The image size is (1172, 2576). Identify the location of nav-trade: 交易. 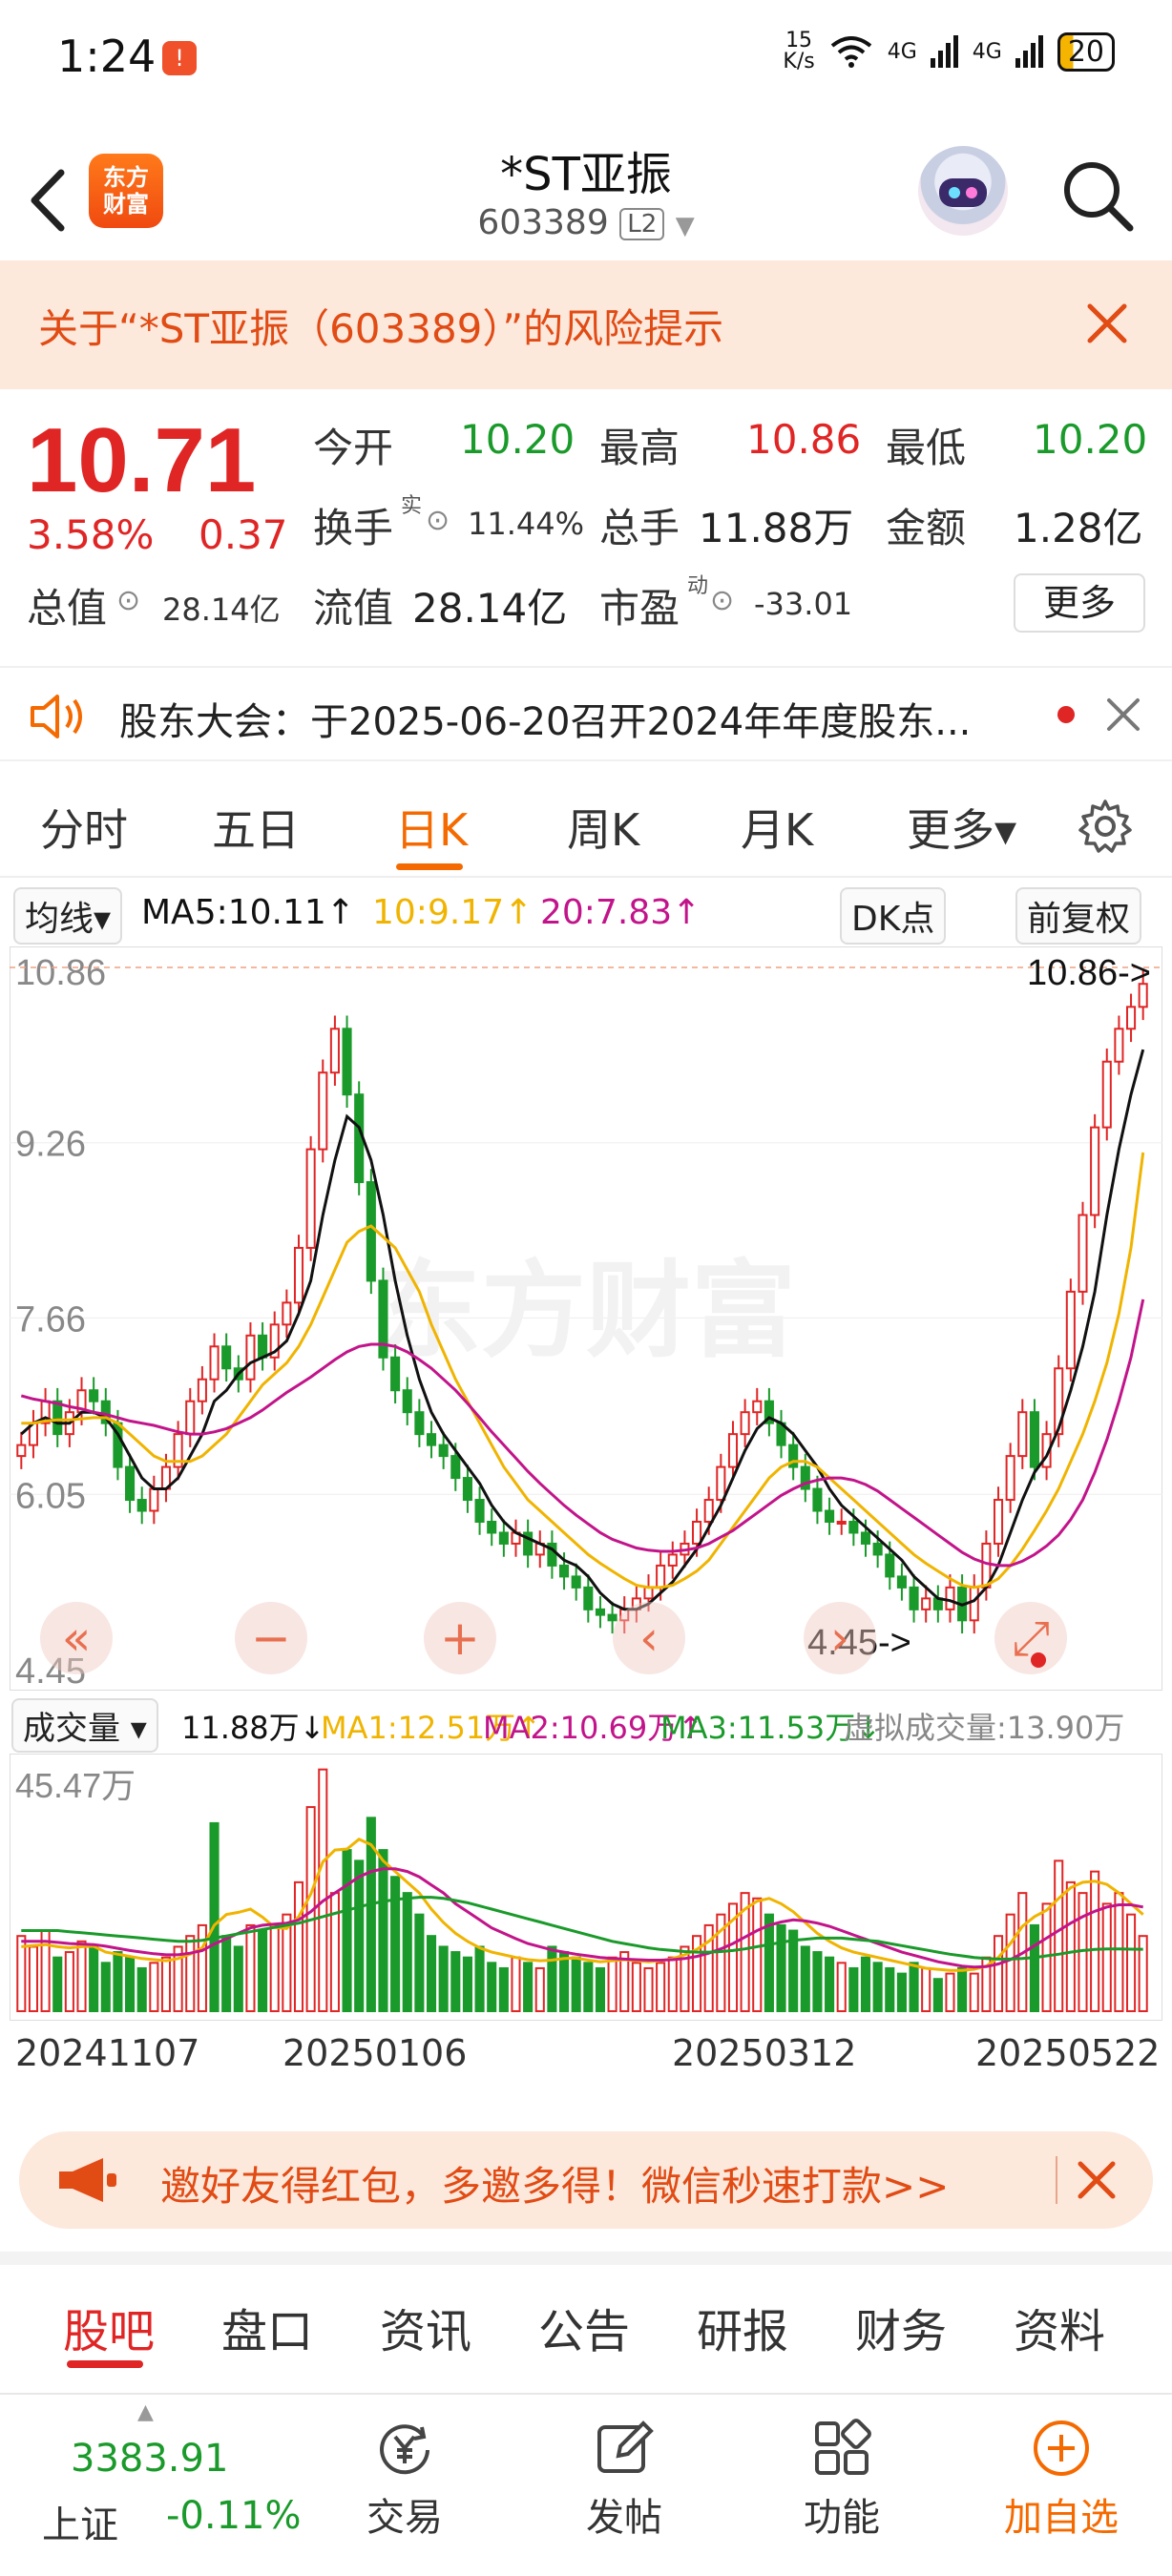
(404, 2468).